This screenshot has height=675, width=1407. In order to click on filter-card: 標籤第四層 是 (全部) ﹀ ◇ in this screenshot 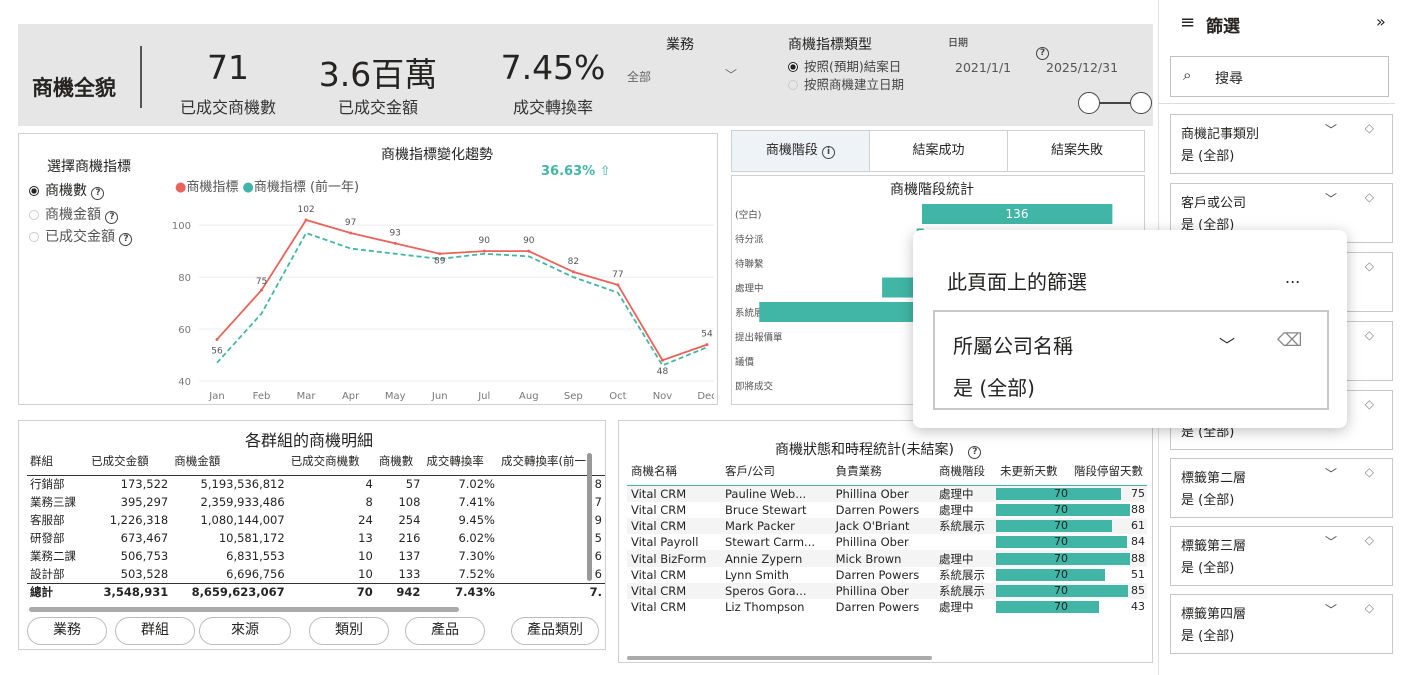, I will do `click(1281, 624)`.